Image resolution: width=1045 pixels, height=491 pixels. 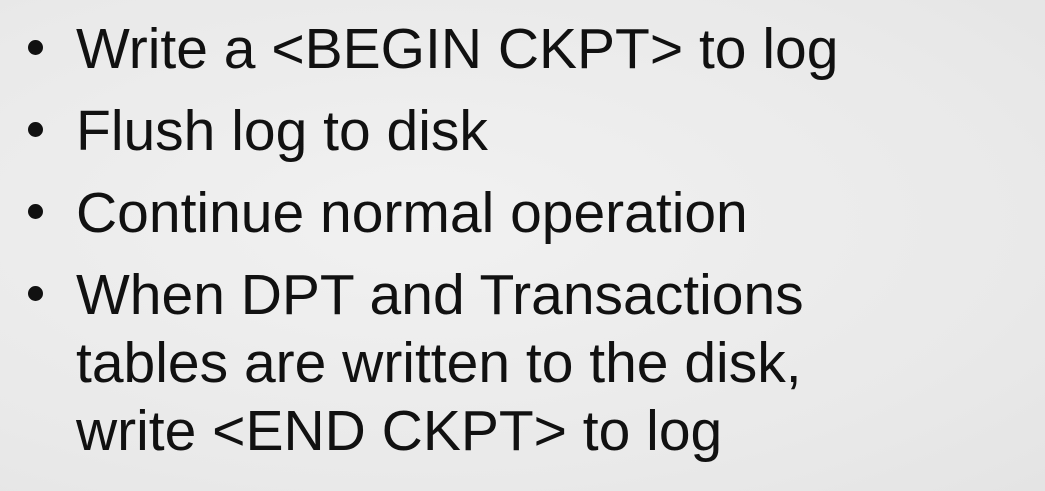 What do you see at coordinates (522, 131) in the screenshot?
I see `bullet-item-flush-log: Flush log to disk` at bounding box center [522, 131].